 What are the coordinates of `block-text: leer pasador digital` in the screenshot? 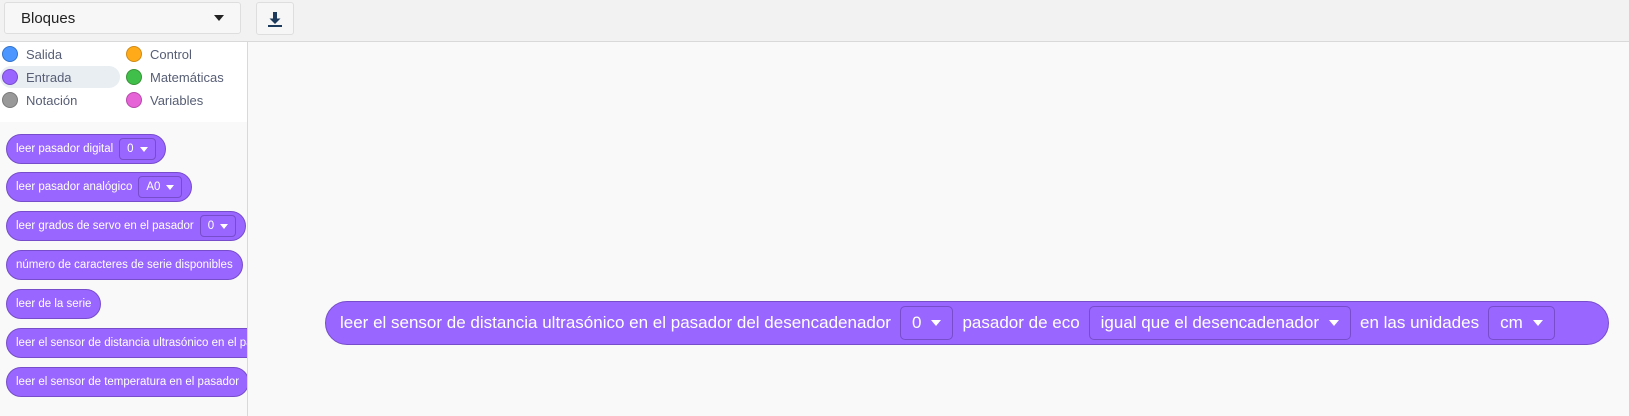 It's located at (65, 149).